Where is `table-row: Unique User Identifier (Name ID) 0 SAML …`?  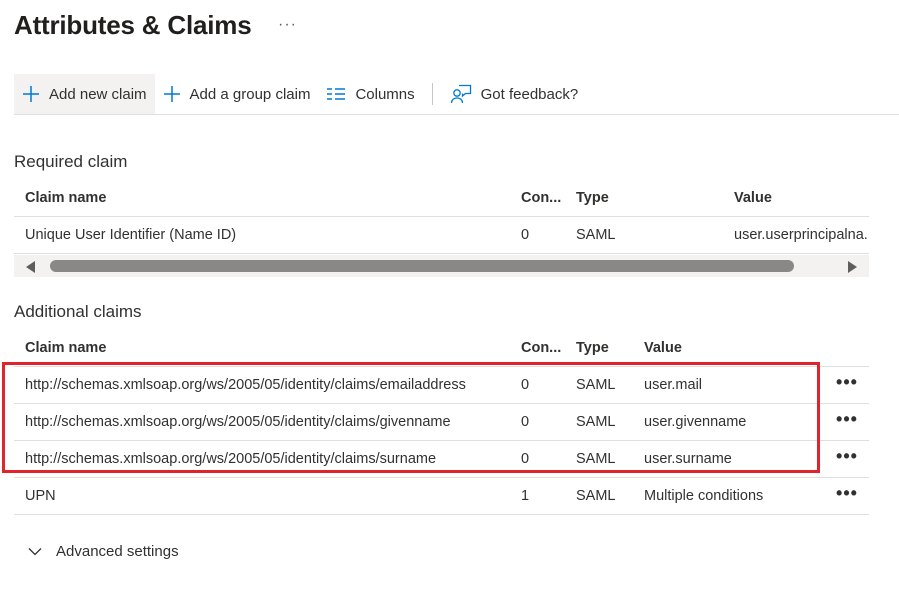
table-row: Unique User Identifier (Name ID) 0 SAML … is located at coordinates (441, 235).